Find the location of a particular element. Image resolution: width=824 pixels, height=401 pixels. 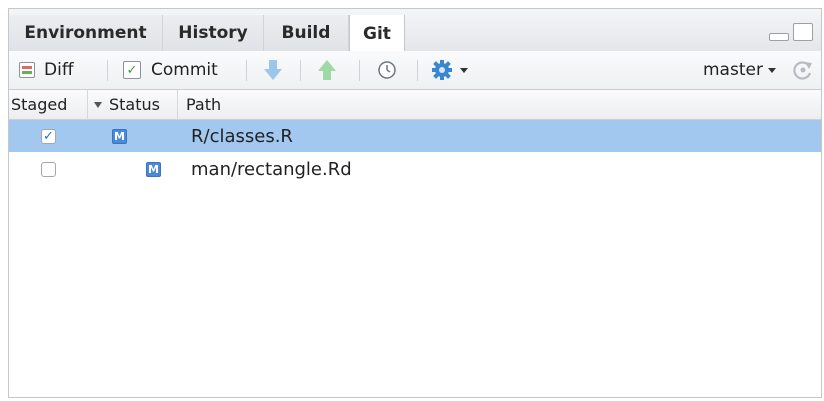

window-controls is located at coordinates (791, 32).